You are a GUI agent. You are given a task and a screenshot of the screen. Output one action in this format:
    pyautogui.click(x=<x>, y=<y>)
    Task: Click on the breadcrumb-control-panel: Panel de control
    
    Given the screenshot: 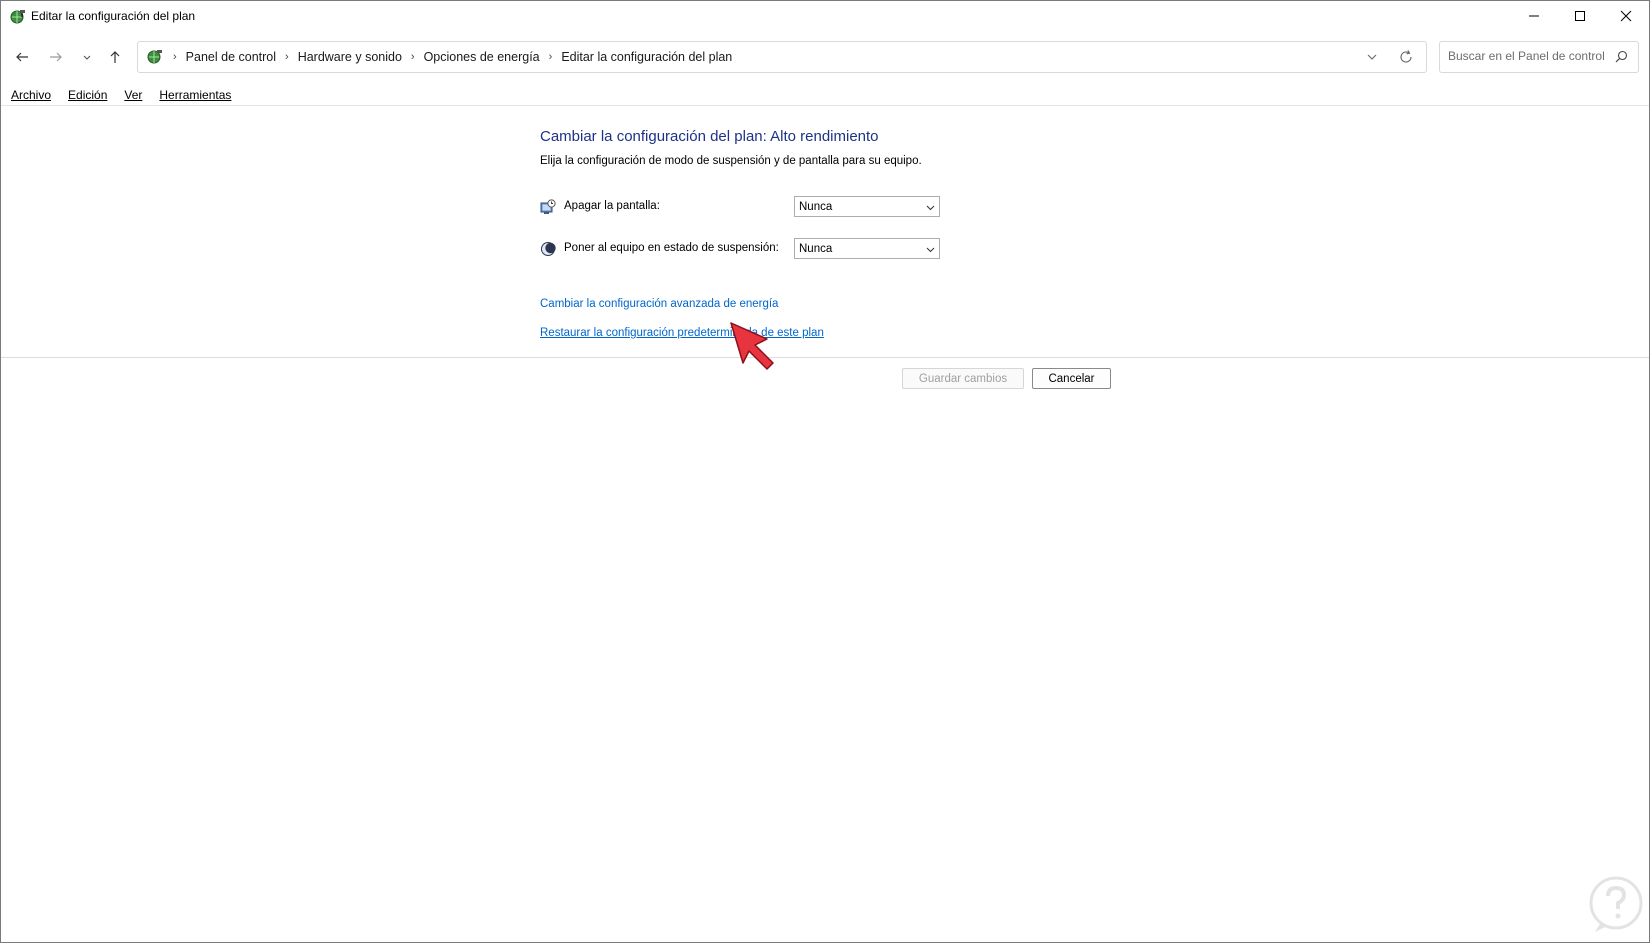 What is the action you would take?
    pyautogui.click(x=231, y=57)
    